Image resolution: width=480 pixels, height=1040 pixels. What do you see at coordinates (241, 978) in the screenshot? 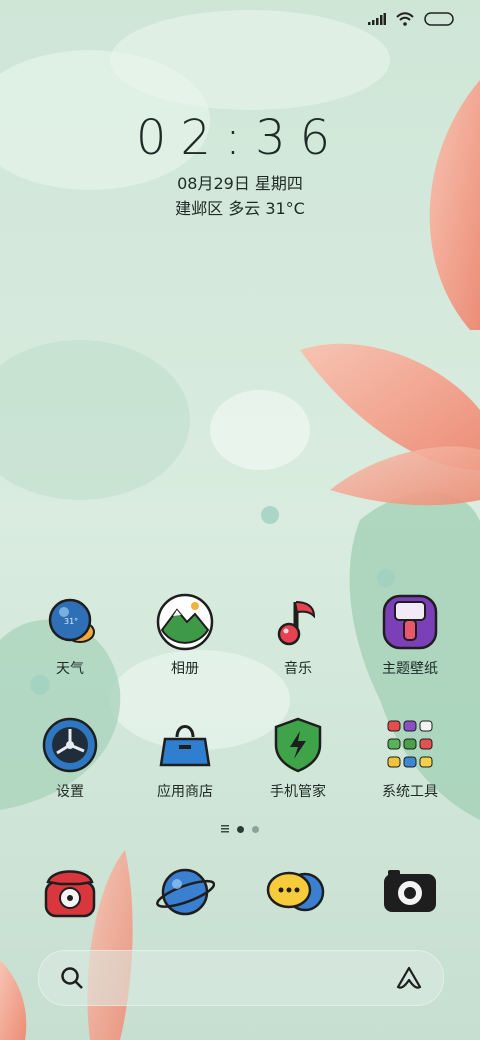
I see `search-bar` at bounding box center [241, 978].